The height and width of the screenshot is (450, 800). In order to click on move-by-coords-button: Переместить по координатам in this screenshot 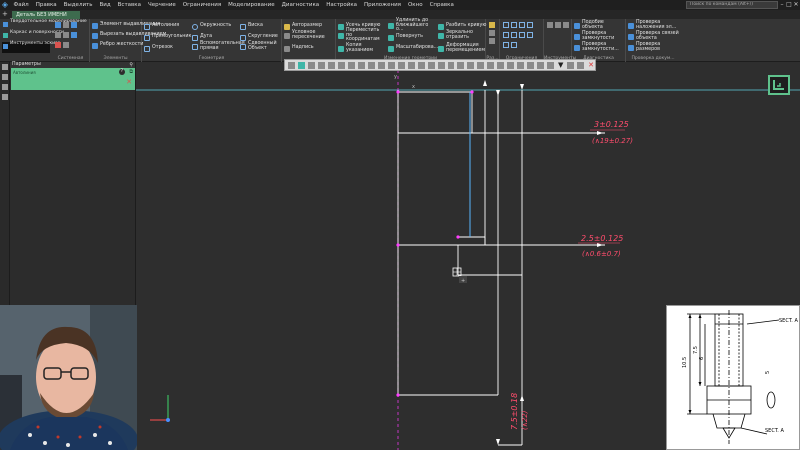, I will do `click(362, 35)`.